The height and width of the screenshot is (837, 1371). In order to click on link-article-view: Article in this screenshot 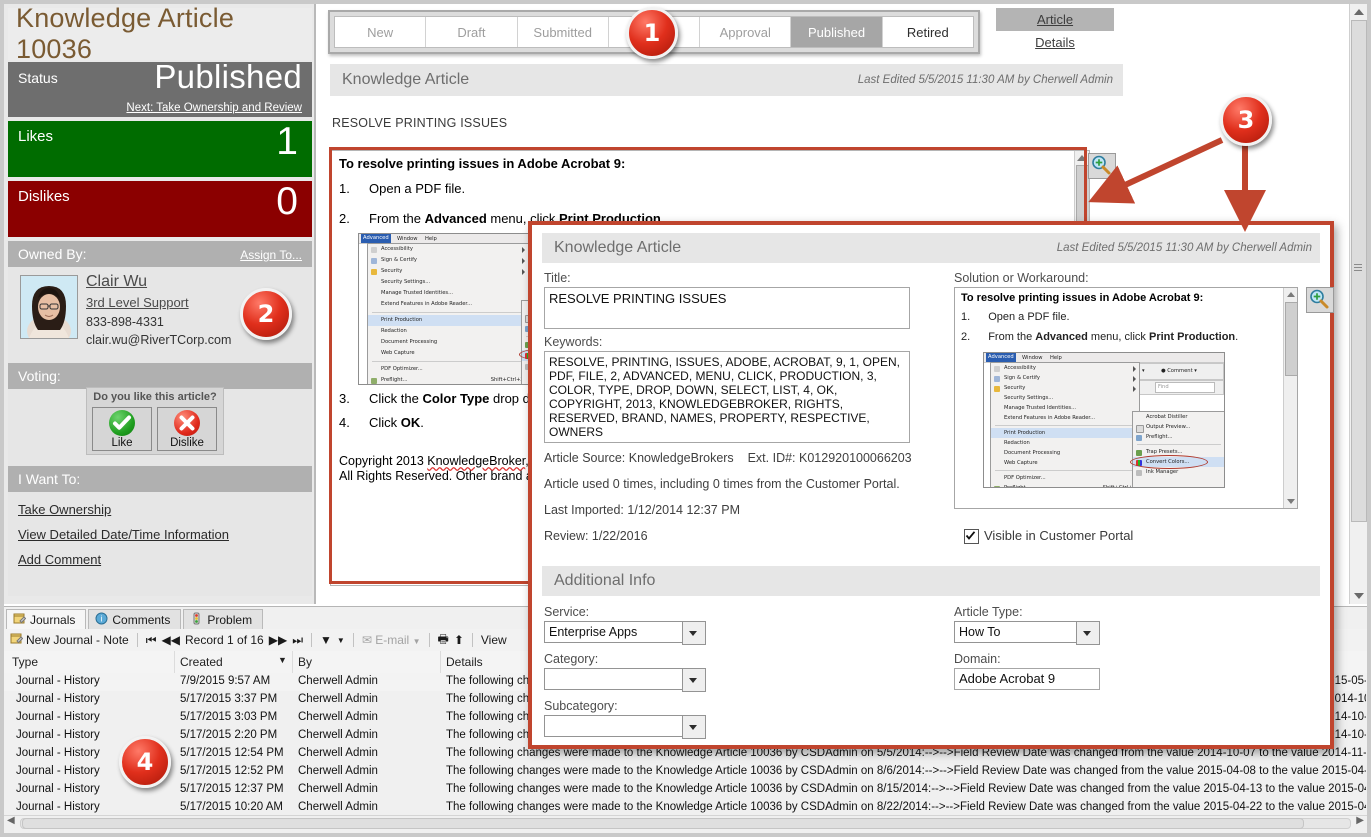, I will do `click(1055, 19)`.